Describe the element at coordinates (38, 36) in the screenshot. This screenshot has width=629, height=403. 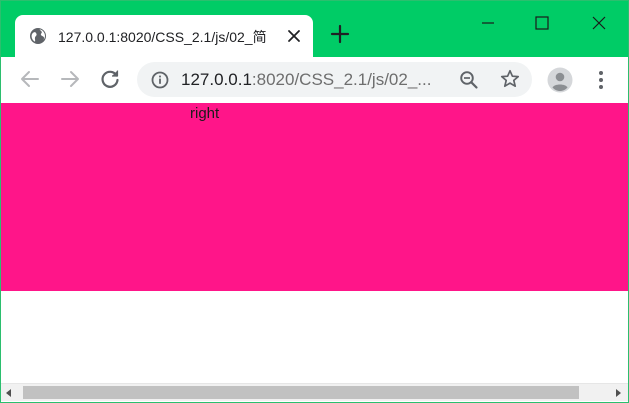
I see `globe-icon` at that location.